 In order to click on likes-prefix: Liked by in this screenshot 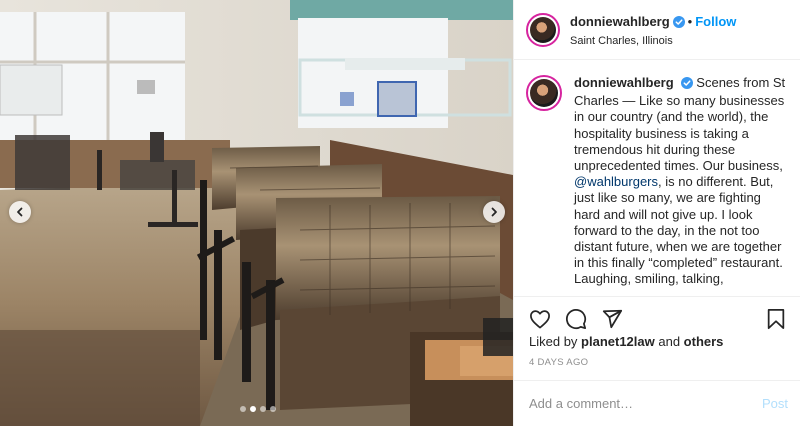, I will do `click(555, 341)`.